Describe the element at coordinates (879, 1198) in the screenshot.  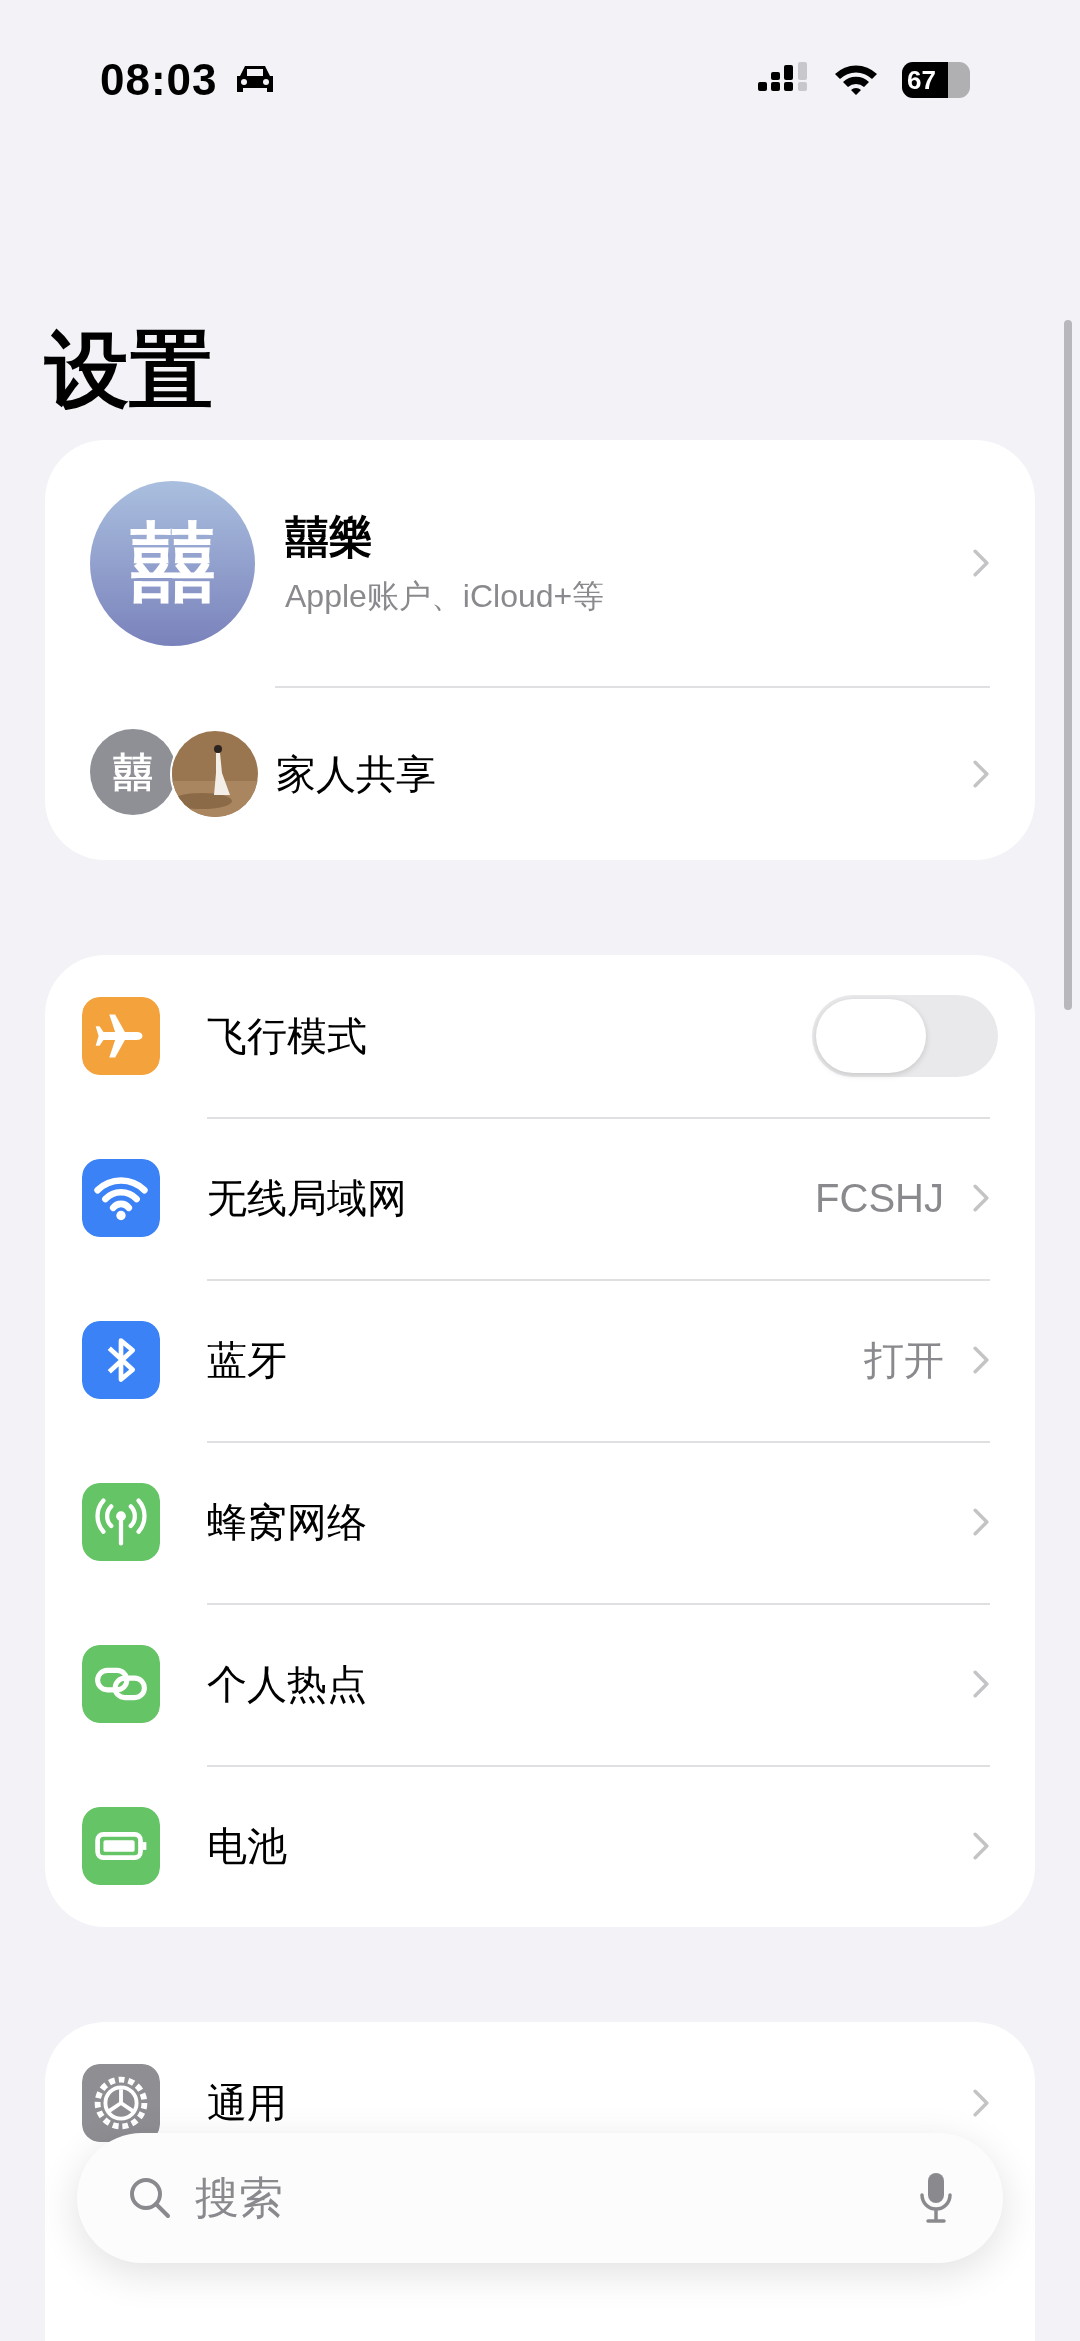
I see `row-value: FCSHJ` at that location.